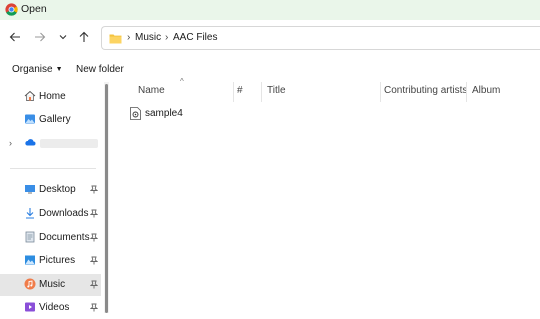  What do you see at coordinates (30, 260) in the screenshot?
I see `pictures-icon` at bounding box center [30, 260].